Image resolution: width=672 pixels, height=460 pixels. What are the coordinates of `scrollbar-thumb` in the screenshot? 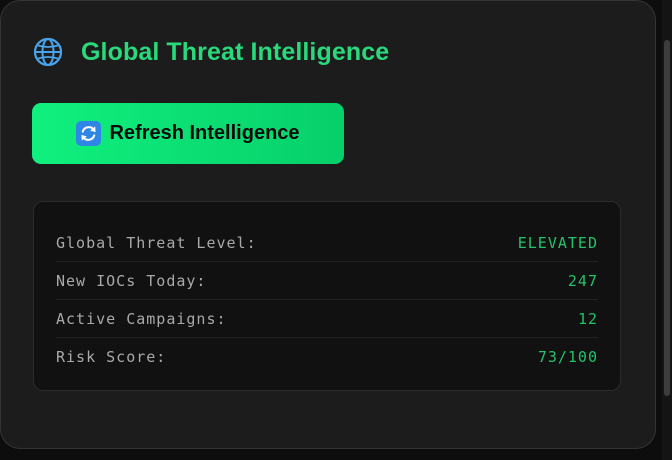 It's located at (667, 218).